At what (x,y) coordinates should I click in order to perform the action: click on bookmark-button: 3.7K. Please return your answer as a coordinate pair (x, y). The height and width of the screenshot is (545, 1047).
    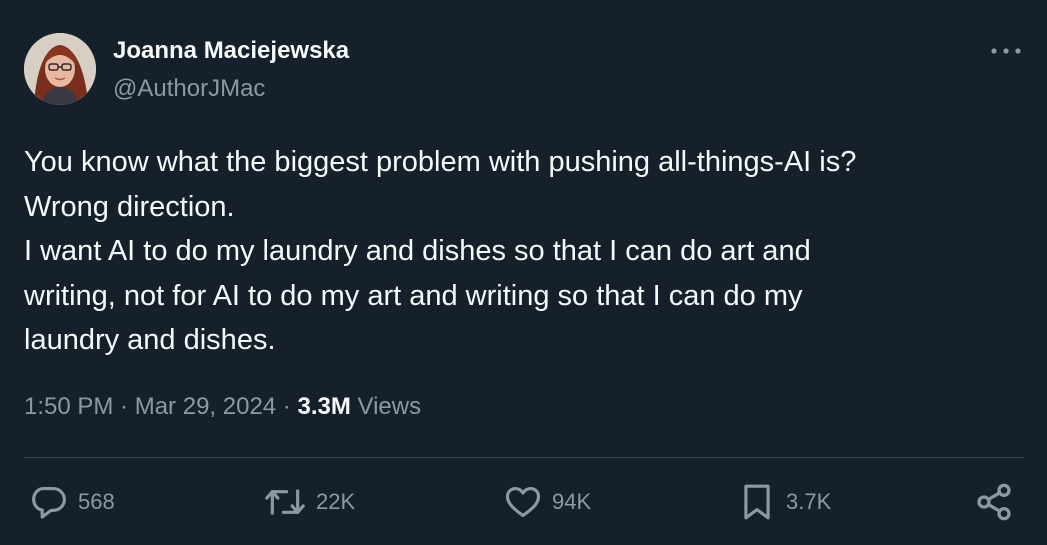
    Looking at the image, I should click on (784, 502).